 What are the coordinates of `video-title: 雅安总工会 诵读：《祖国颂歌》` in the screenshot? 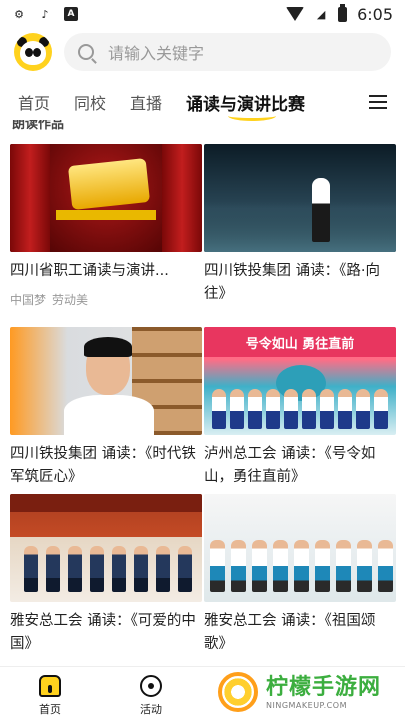 It's located at (300, 633).